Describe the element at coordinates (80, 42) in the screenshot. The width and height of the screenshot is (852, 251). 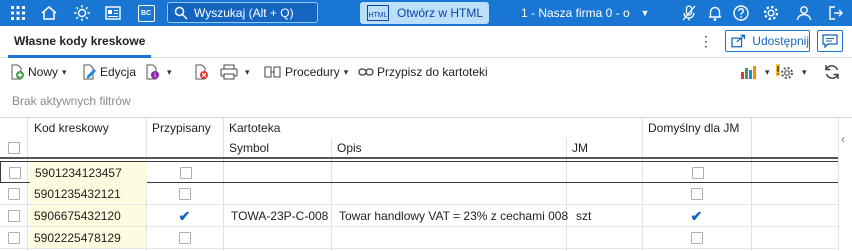
I see `tab-custom-barcodes: Własne kody kreskowe` at that location.